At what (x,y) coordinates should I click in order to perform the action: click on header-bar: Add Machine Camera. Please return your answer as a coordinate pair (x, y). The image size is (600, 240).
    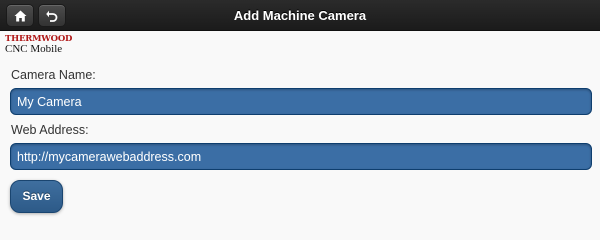
    Looking at the image, I should click on (300, 15).